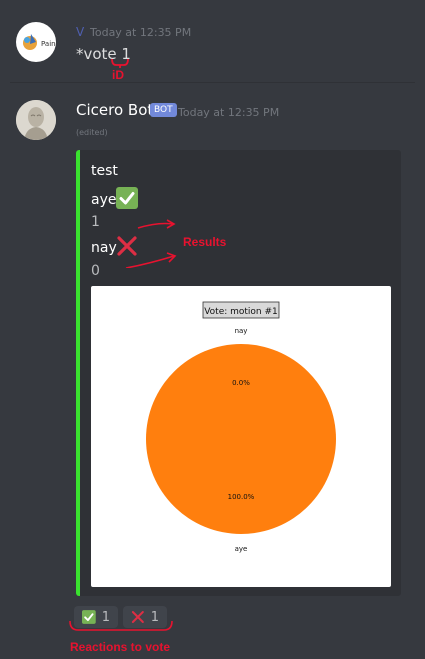  Describe the element at coordinates (80, 32) in the screenshot. I see `author-initial: V` at that location.